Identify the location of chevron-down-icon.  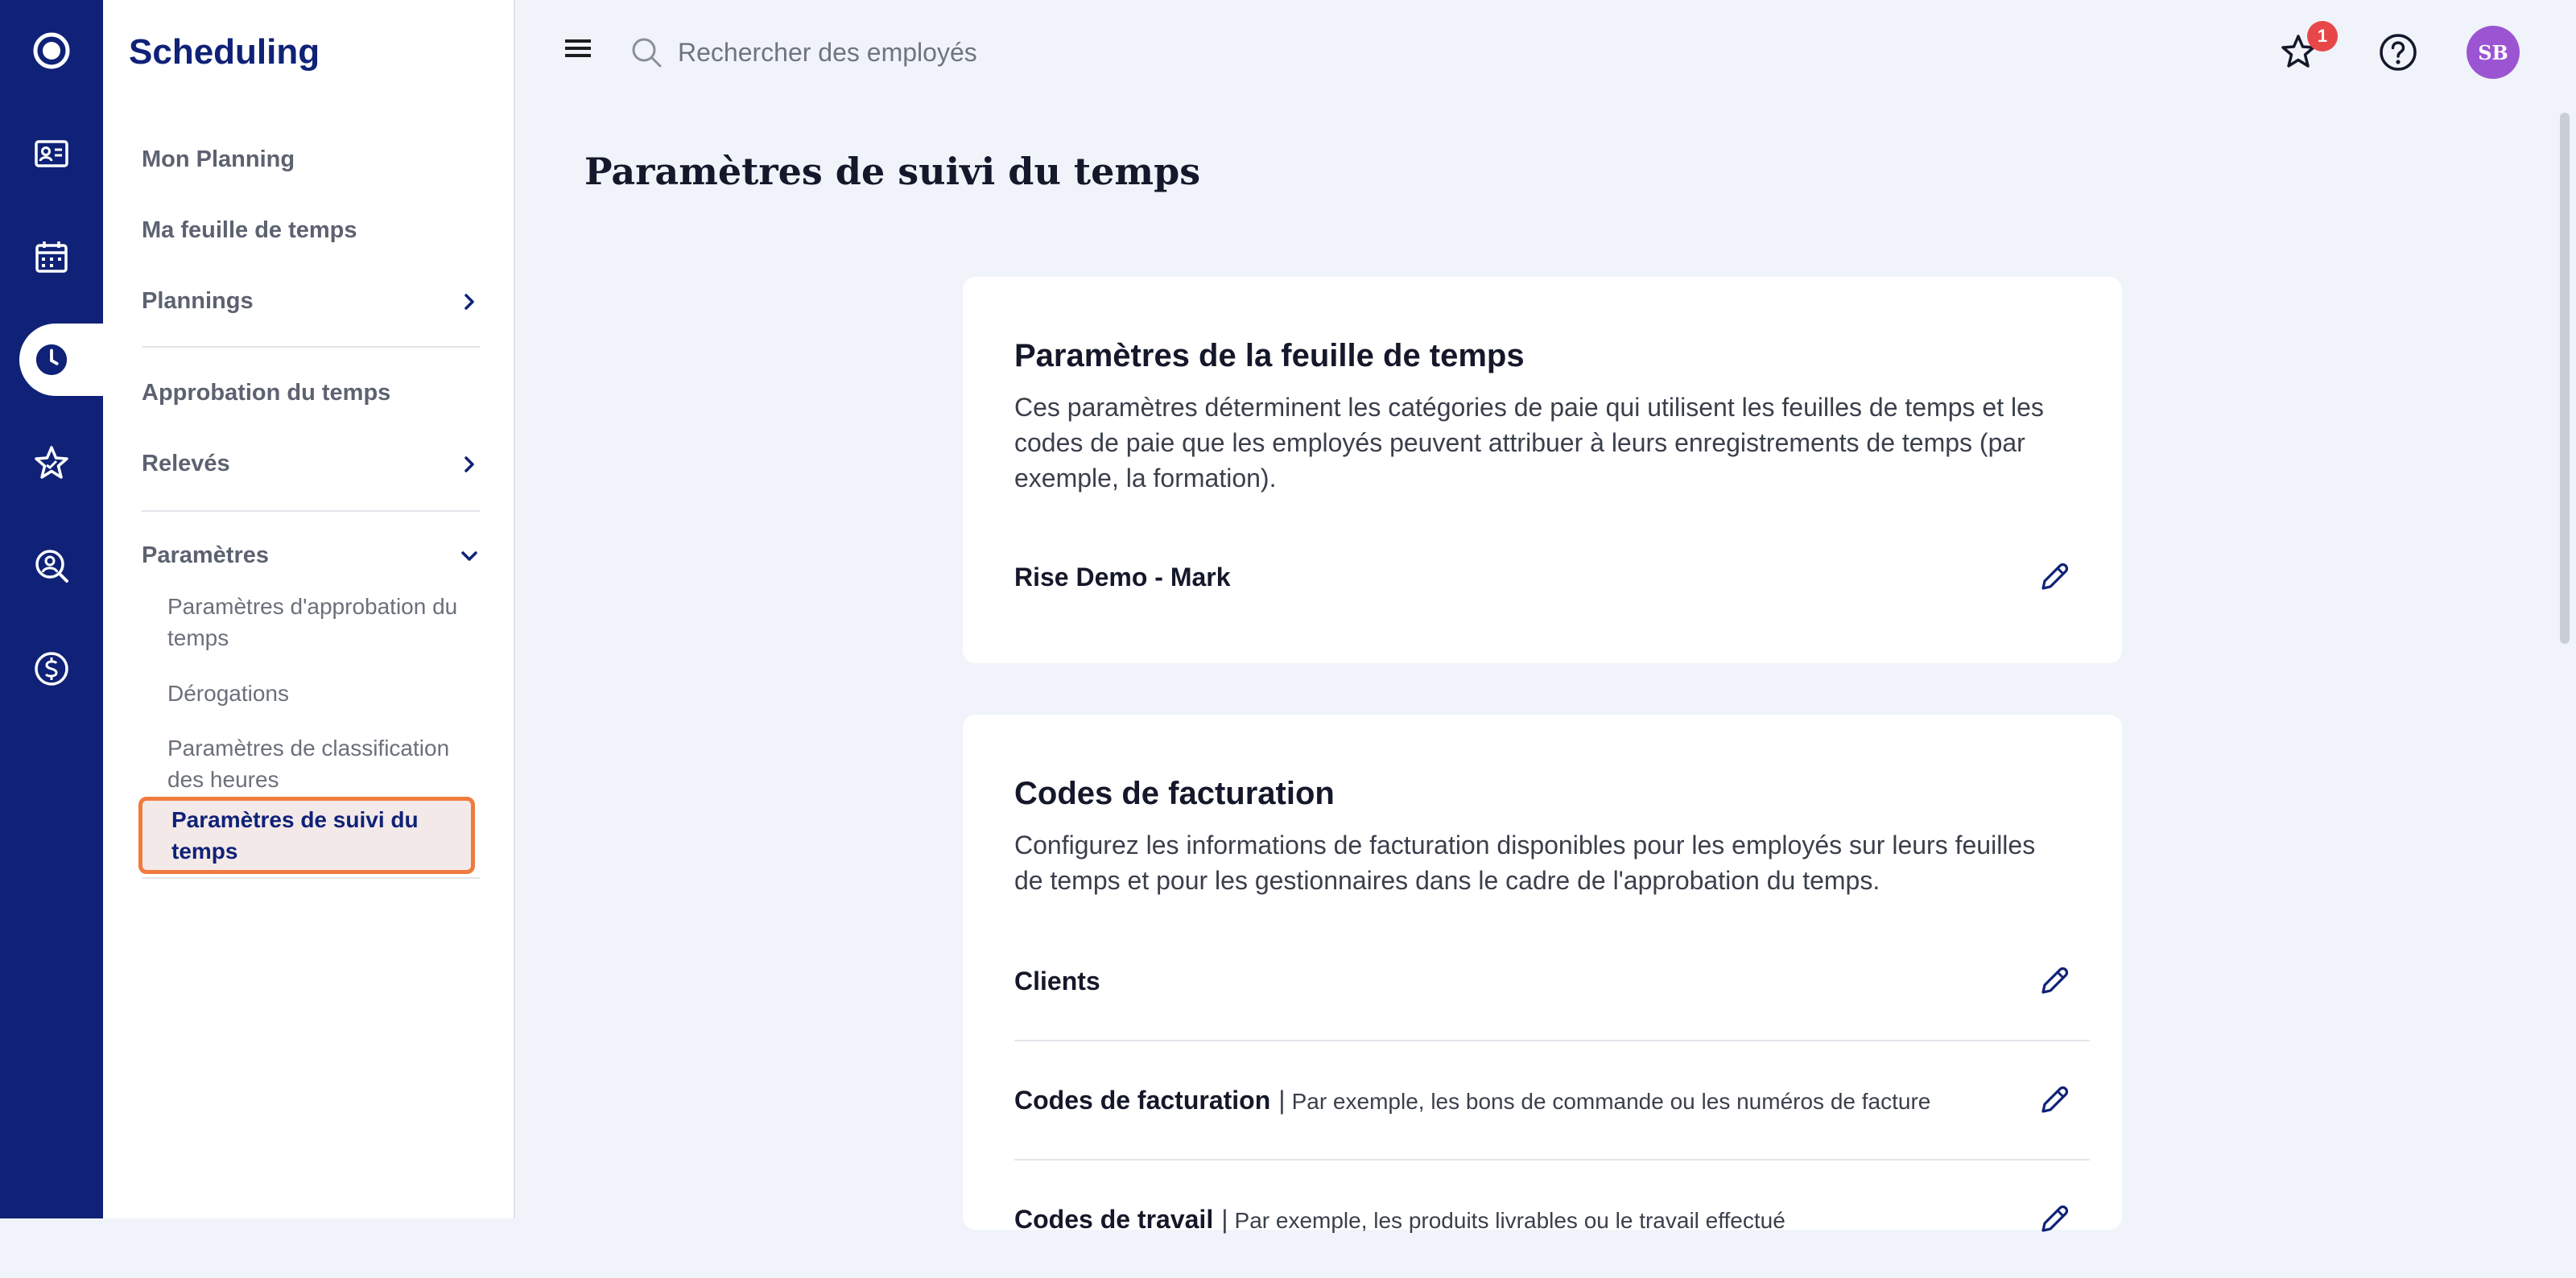
(469, 555).